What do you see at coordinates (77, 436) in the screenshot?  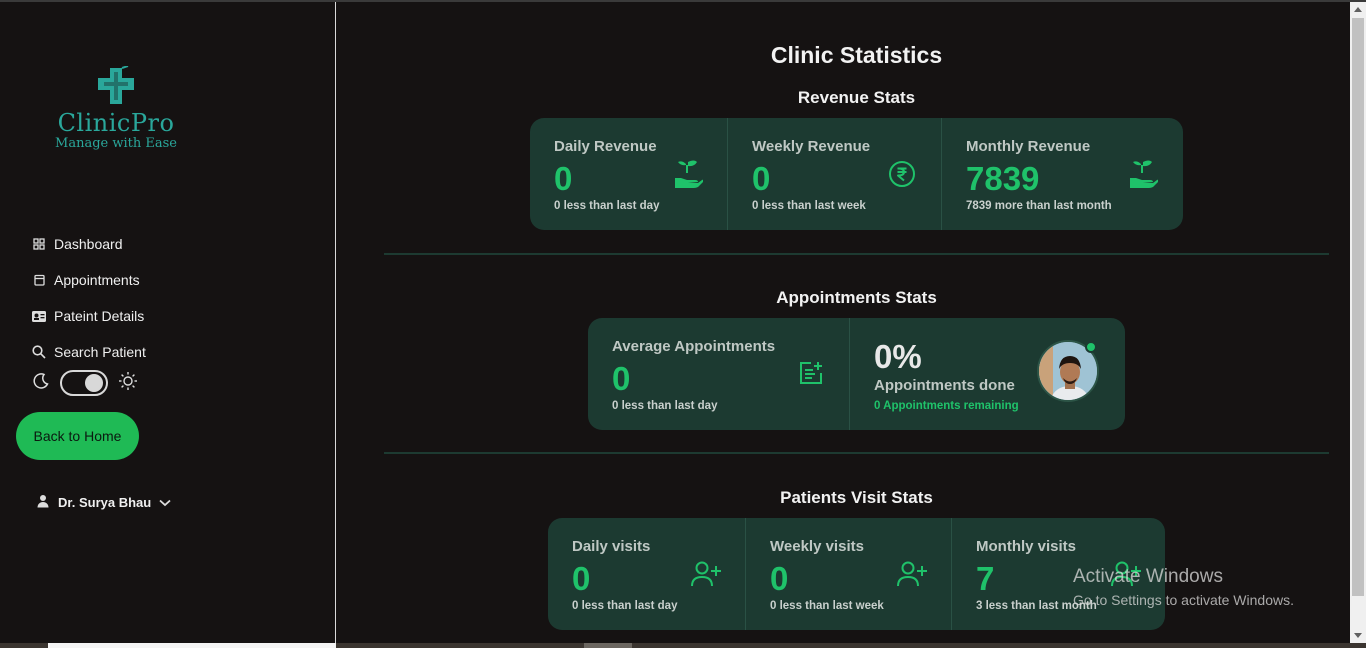 I see `back-to-home-button: Back to Home` at bounding box center [77, 436].